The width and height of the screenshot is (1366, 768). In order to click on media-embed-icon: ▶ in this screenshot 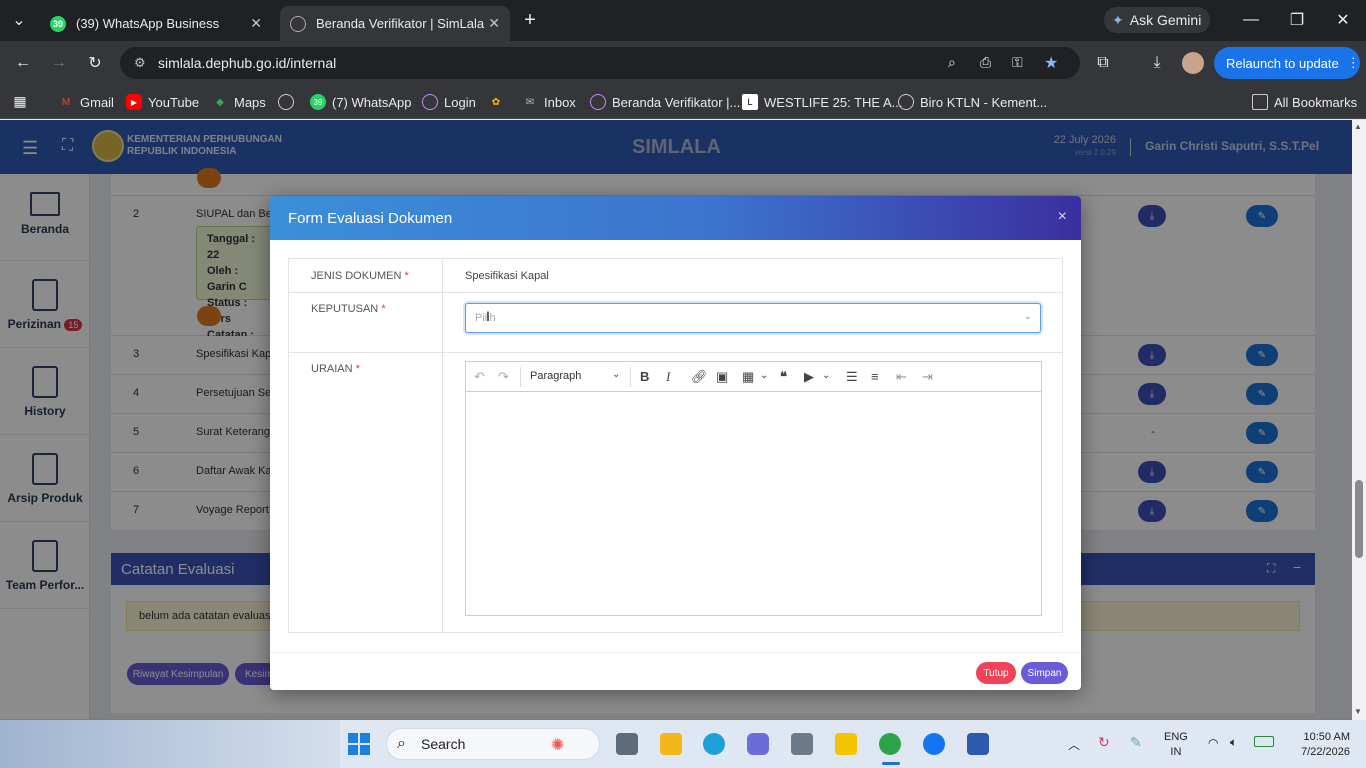, I will do `click(809, 377)`.